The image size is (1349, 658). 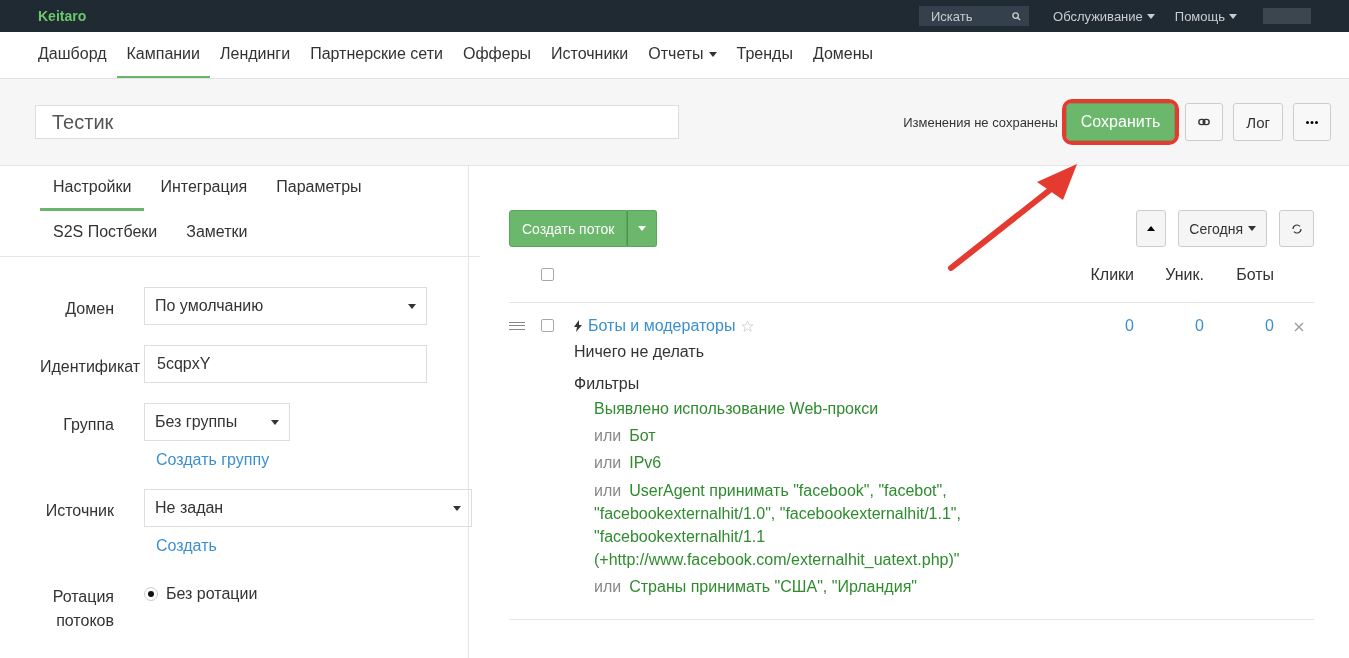 I want to click on logo: Keitaro, so click(x=468, y=16).